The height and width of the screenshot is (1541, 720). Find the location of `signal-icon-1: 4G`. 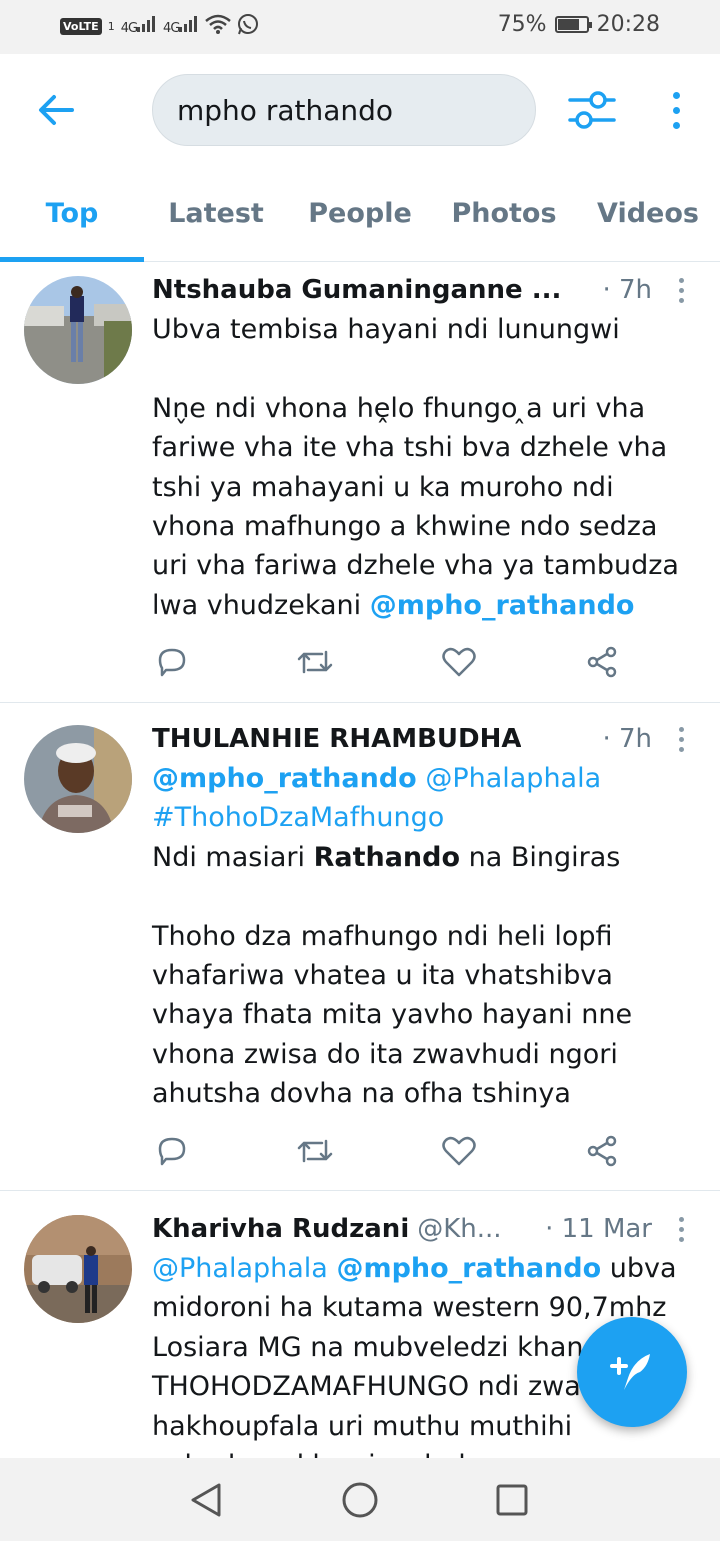

signal-icon-1: 4G is located at coordinates (139, 26).